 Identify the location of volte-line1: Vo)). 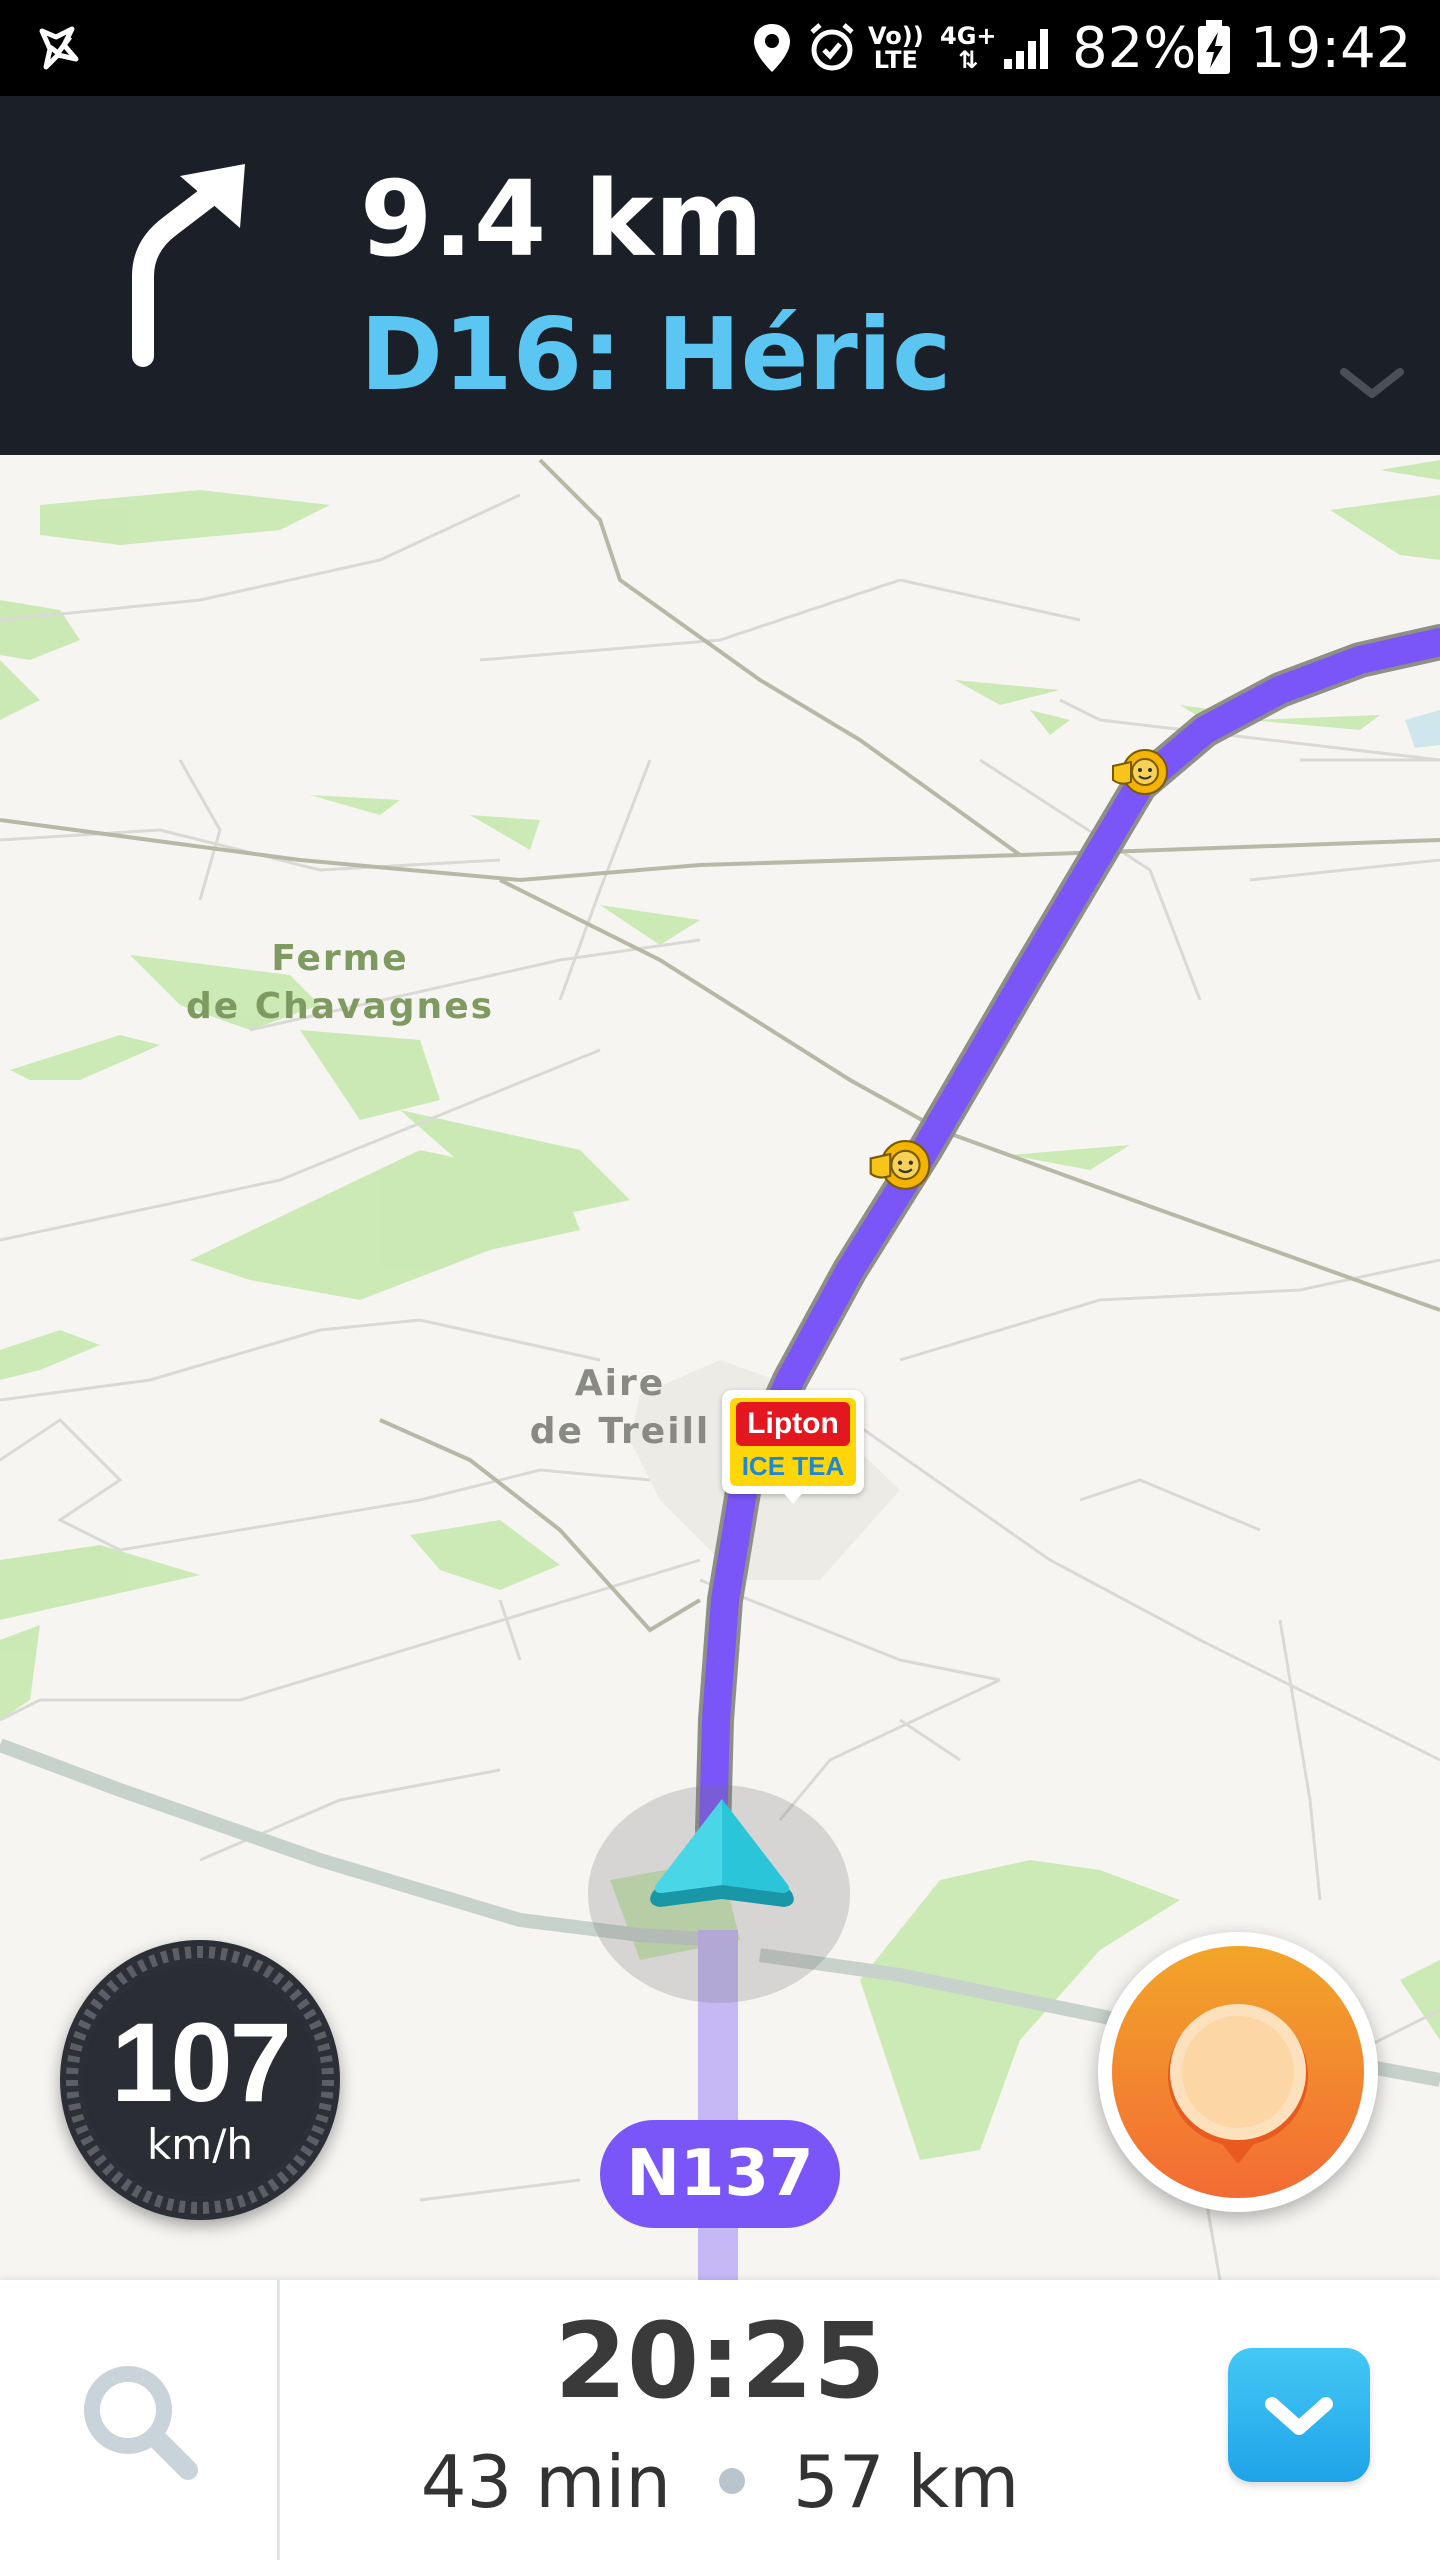
(896, 36).